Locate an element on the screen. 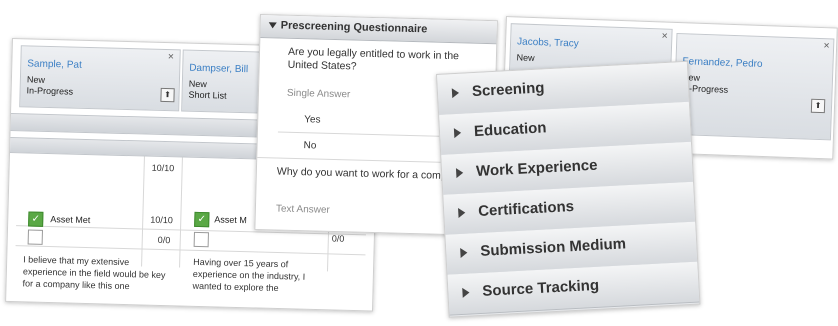  candidate-name: Jacobs, Tracy is located at coordinates (548, 42).